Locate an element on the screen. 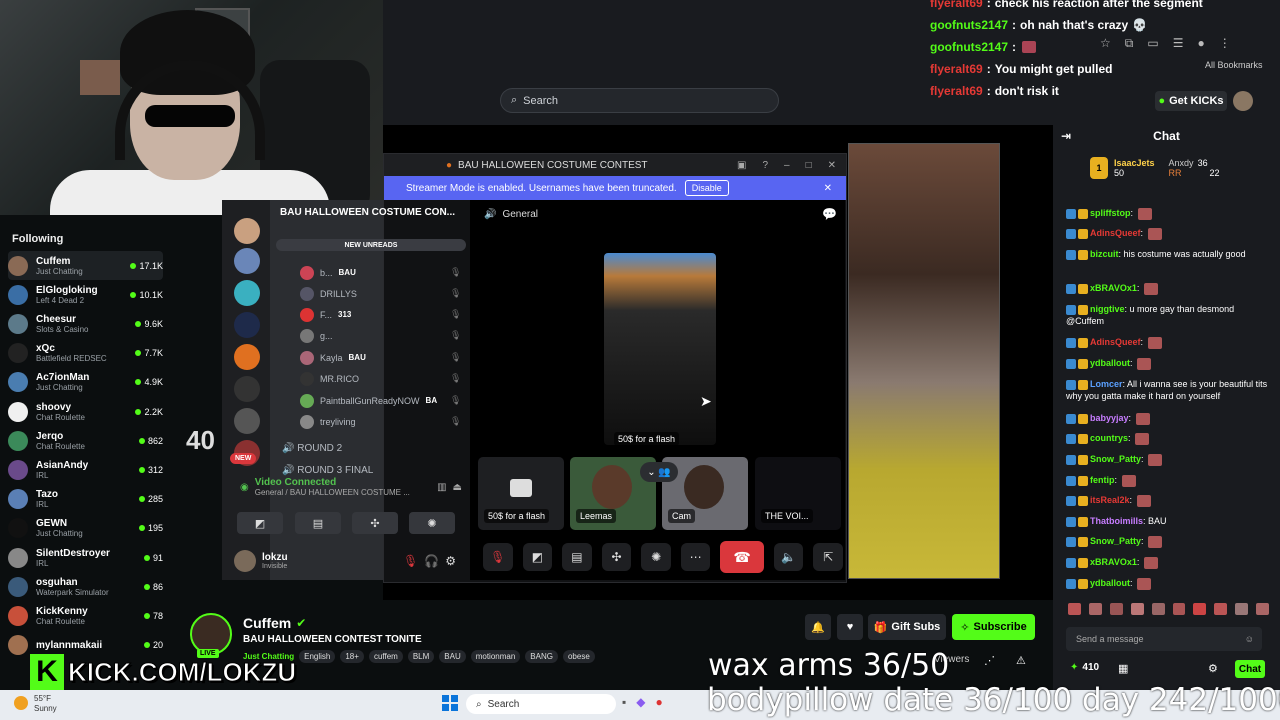 The width and height of the screenshot is (1280, 720). following-item: AsianAndy IRL 312 is located at coordinates (85, 469).